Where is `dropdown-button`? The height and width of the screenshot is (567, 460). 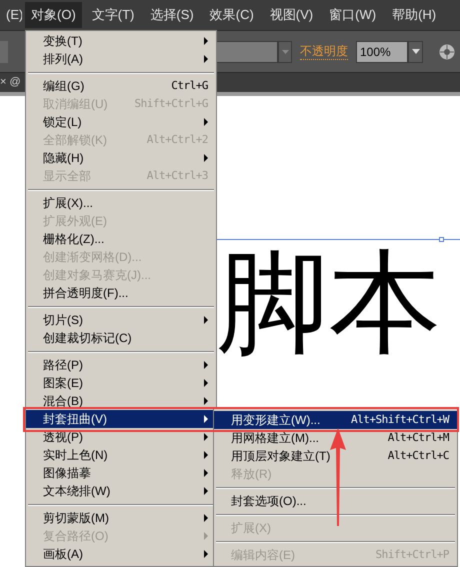
dropdown-button is located at coordinates (415, 51).